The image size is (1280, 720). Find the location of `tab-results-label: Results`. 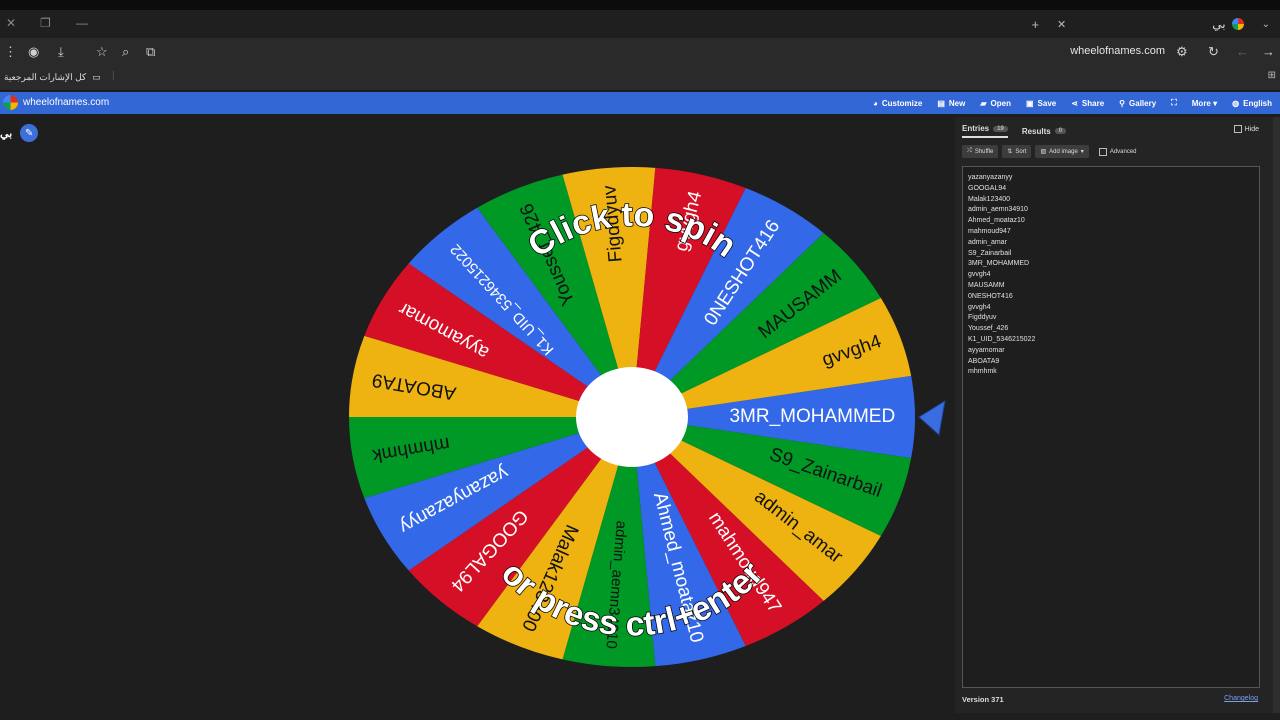

tab-results-label: Results is located at coordinates (1036, 131).